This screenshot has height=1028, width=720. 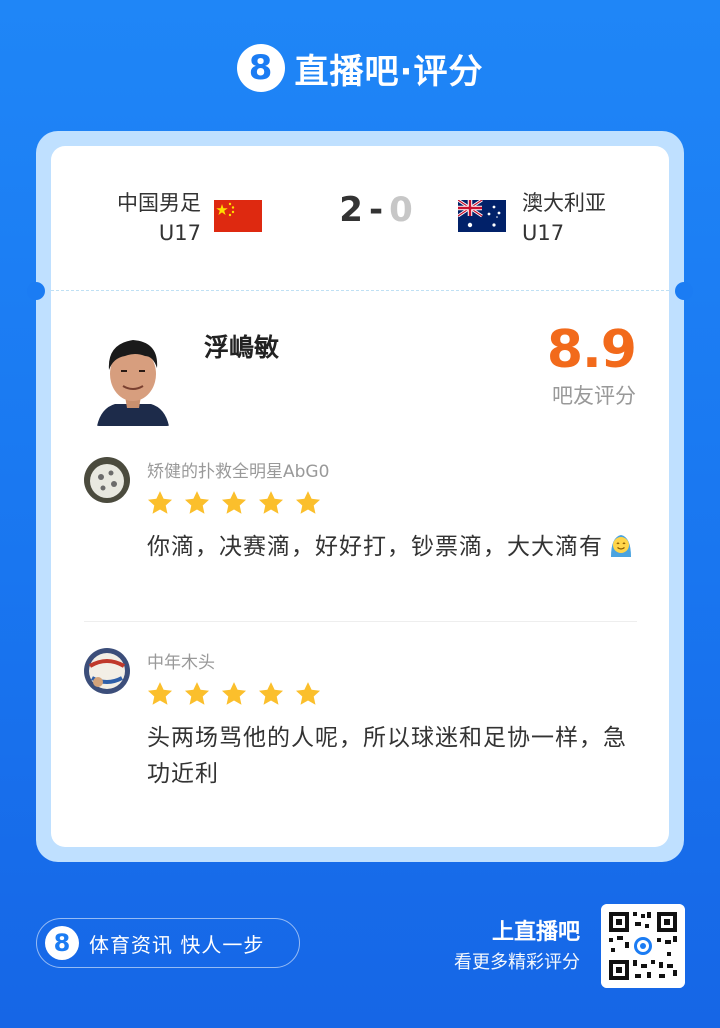 I want to click on rating-label: 吧友评分, so click(x=594, y=396).